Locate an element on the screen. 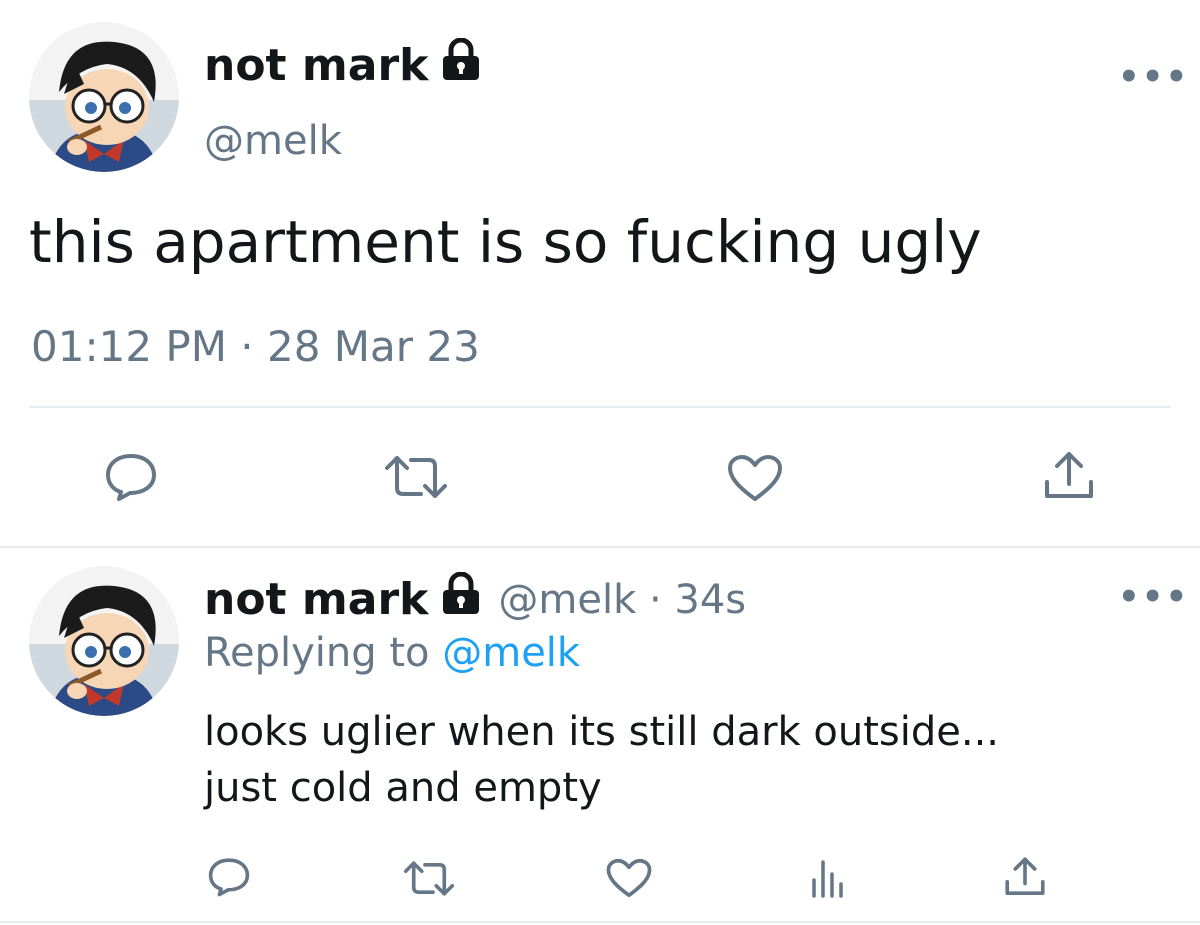 The width and height of the screenshot is (1200, 925). tweet-text-line: just cold and empty is located at coordinates (403, 788).